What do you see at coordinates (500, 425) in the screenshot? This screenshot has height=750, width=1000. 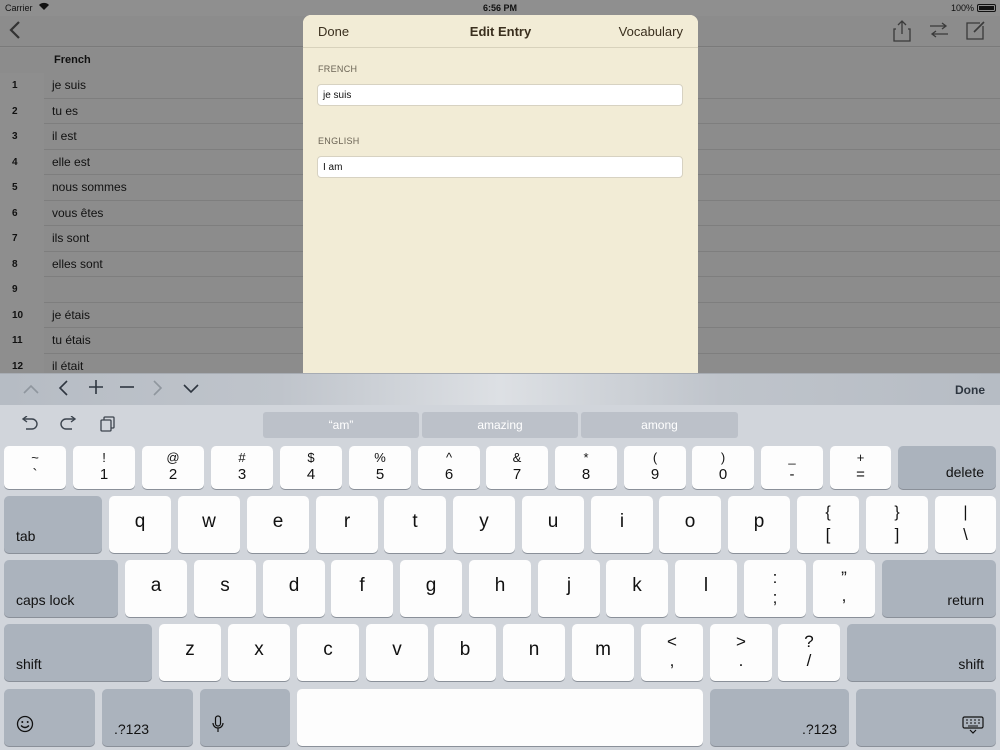 I see `suggestion-2: amazing` at bounding box center [500, 425].